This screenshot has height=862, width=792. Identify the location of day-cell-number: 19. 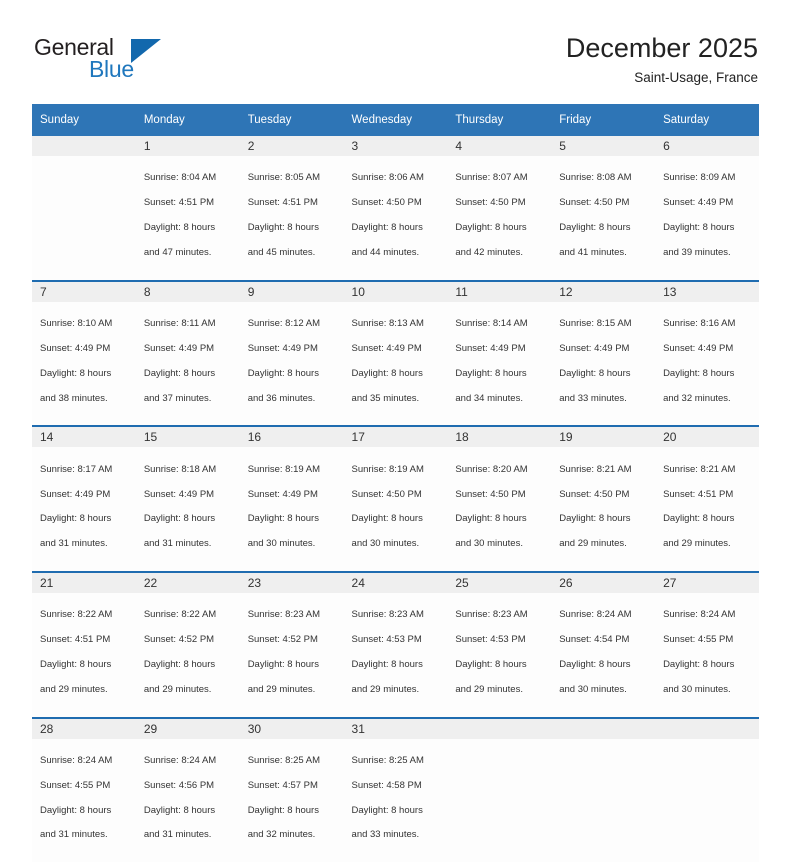
(603, 437).